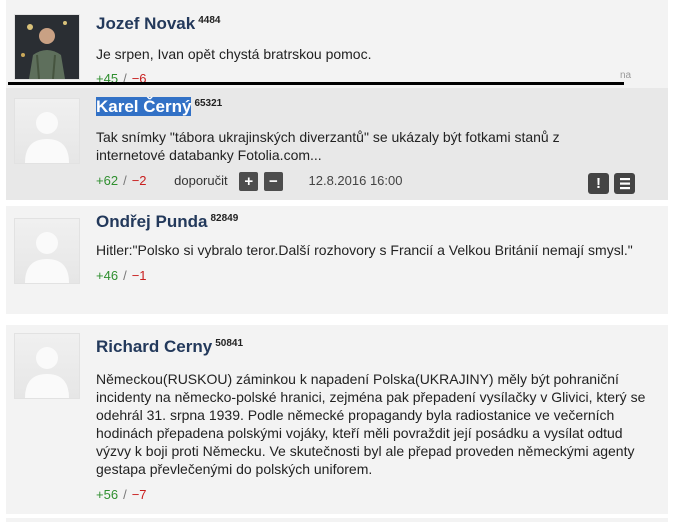 This screenshot has height=522, width=674. What do you see at coordinates (229, 344) in the screenshot?
I see `karma-score: 50841` at bounding box center [229, 344].